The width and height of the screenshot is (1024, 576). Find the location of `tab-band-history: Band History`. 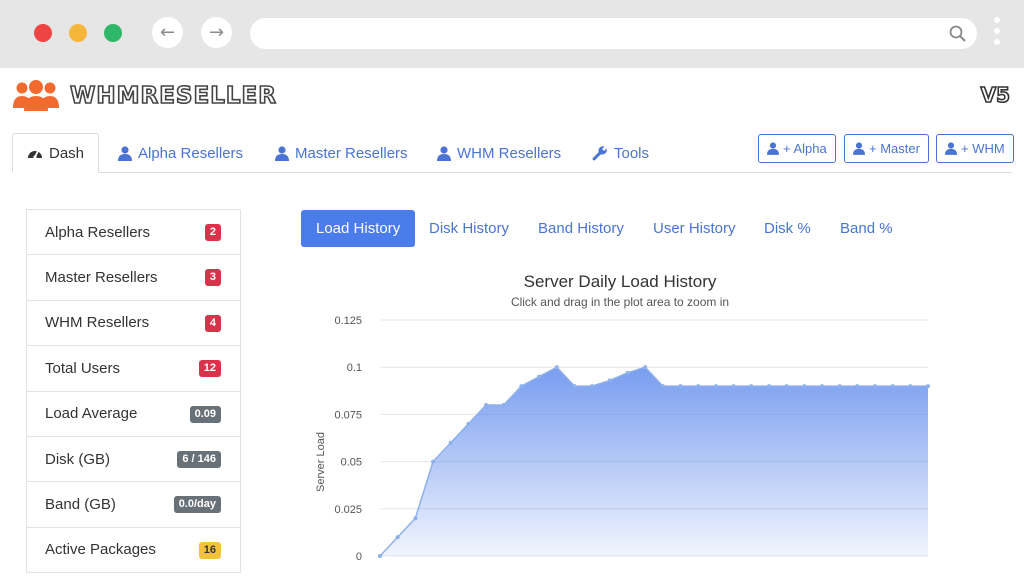

tab-band-history: Band History is located at coordinates (581, 228).